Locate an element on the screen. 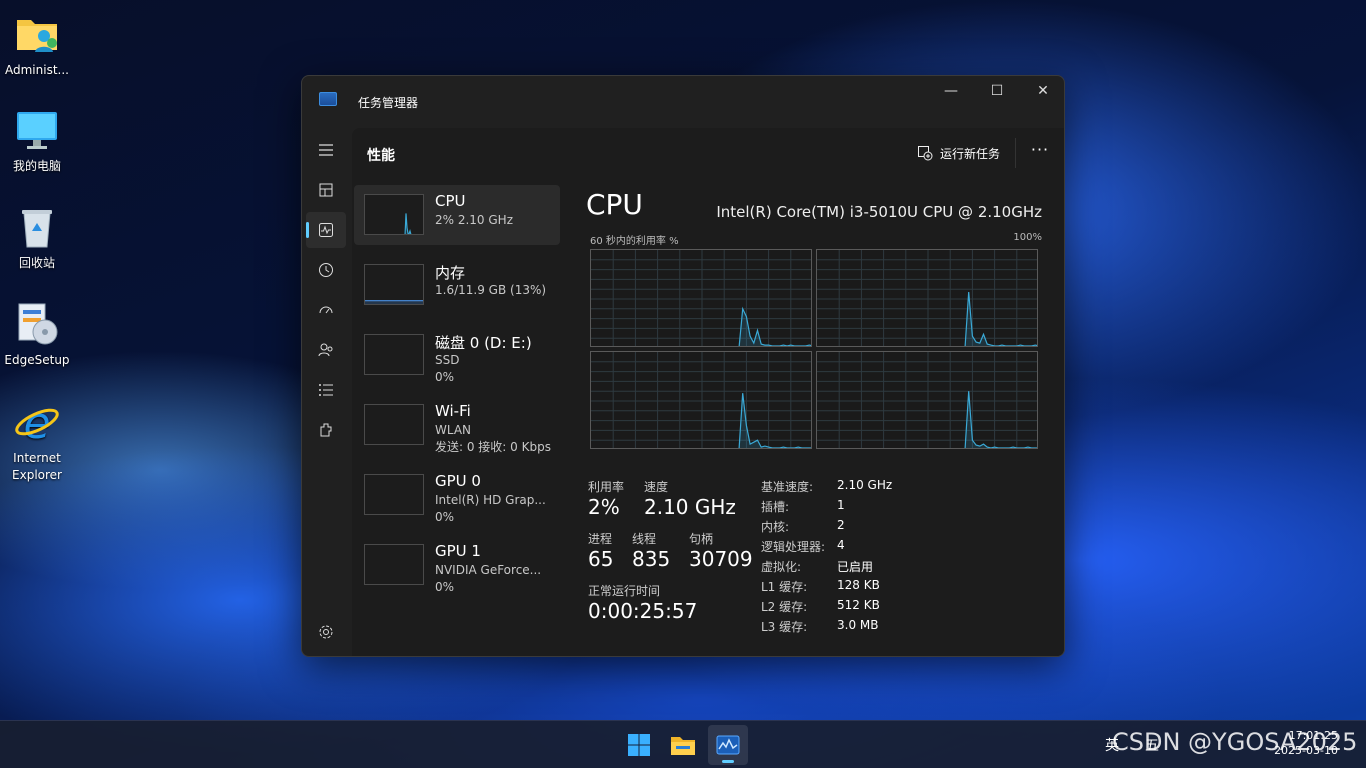  run-new-task-button: 运行新任务 is located at coordinates (958, 153).